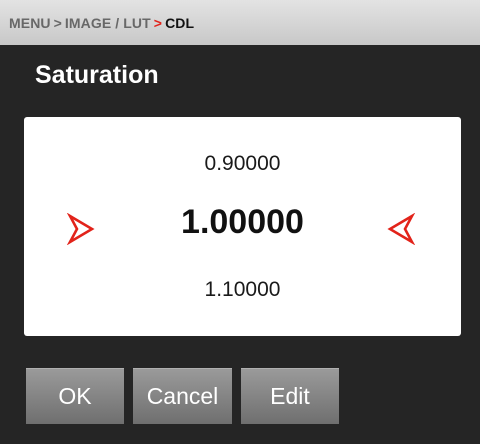 This screenshot has width=480, height=444. Describe the element at coordinates (290, 396) in the screenshot. I see `edit-button: Edit` at that location.